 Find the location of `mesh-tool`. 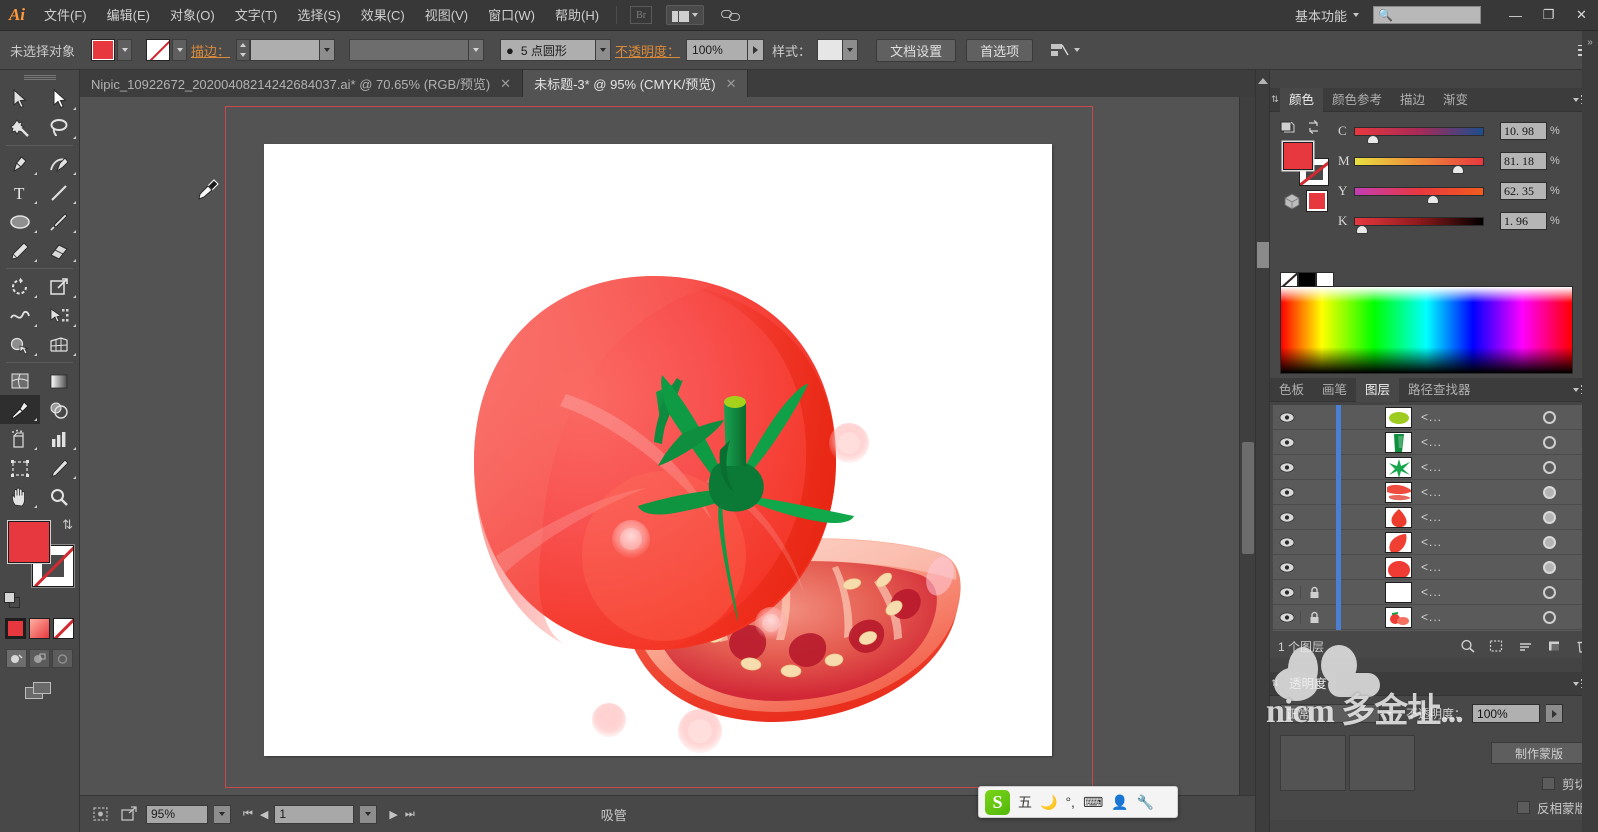

mesh-tool is located at coordinates (20, 380).